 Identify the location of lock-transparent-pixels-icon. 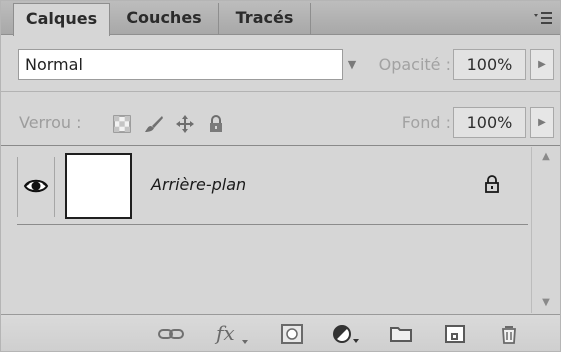
(122, 124).